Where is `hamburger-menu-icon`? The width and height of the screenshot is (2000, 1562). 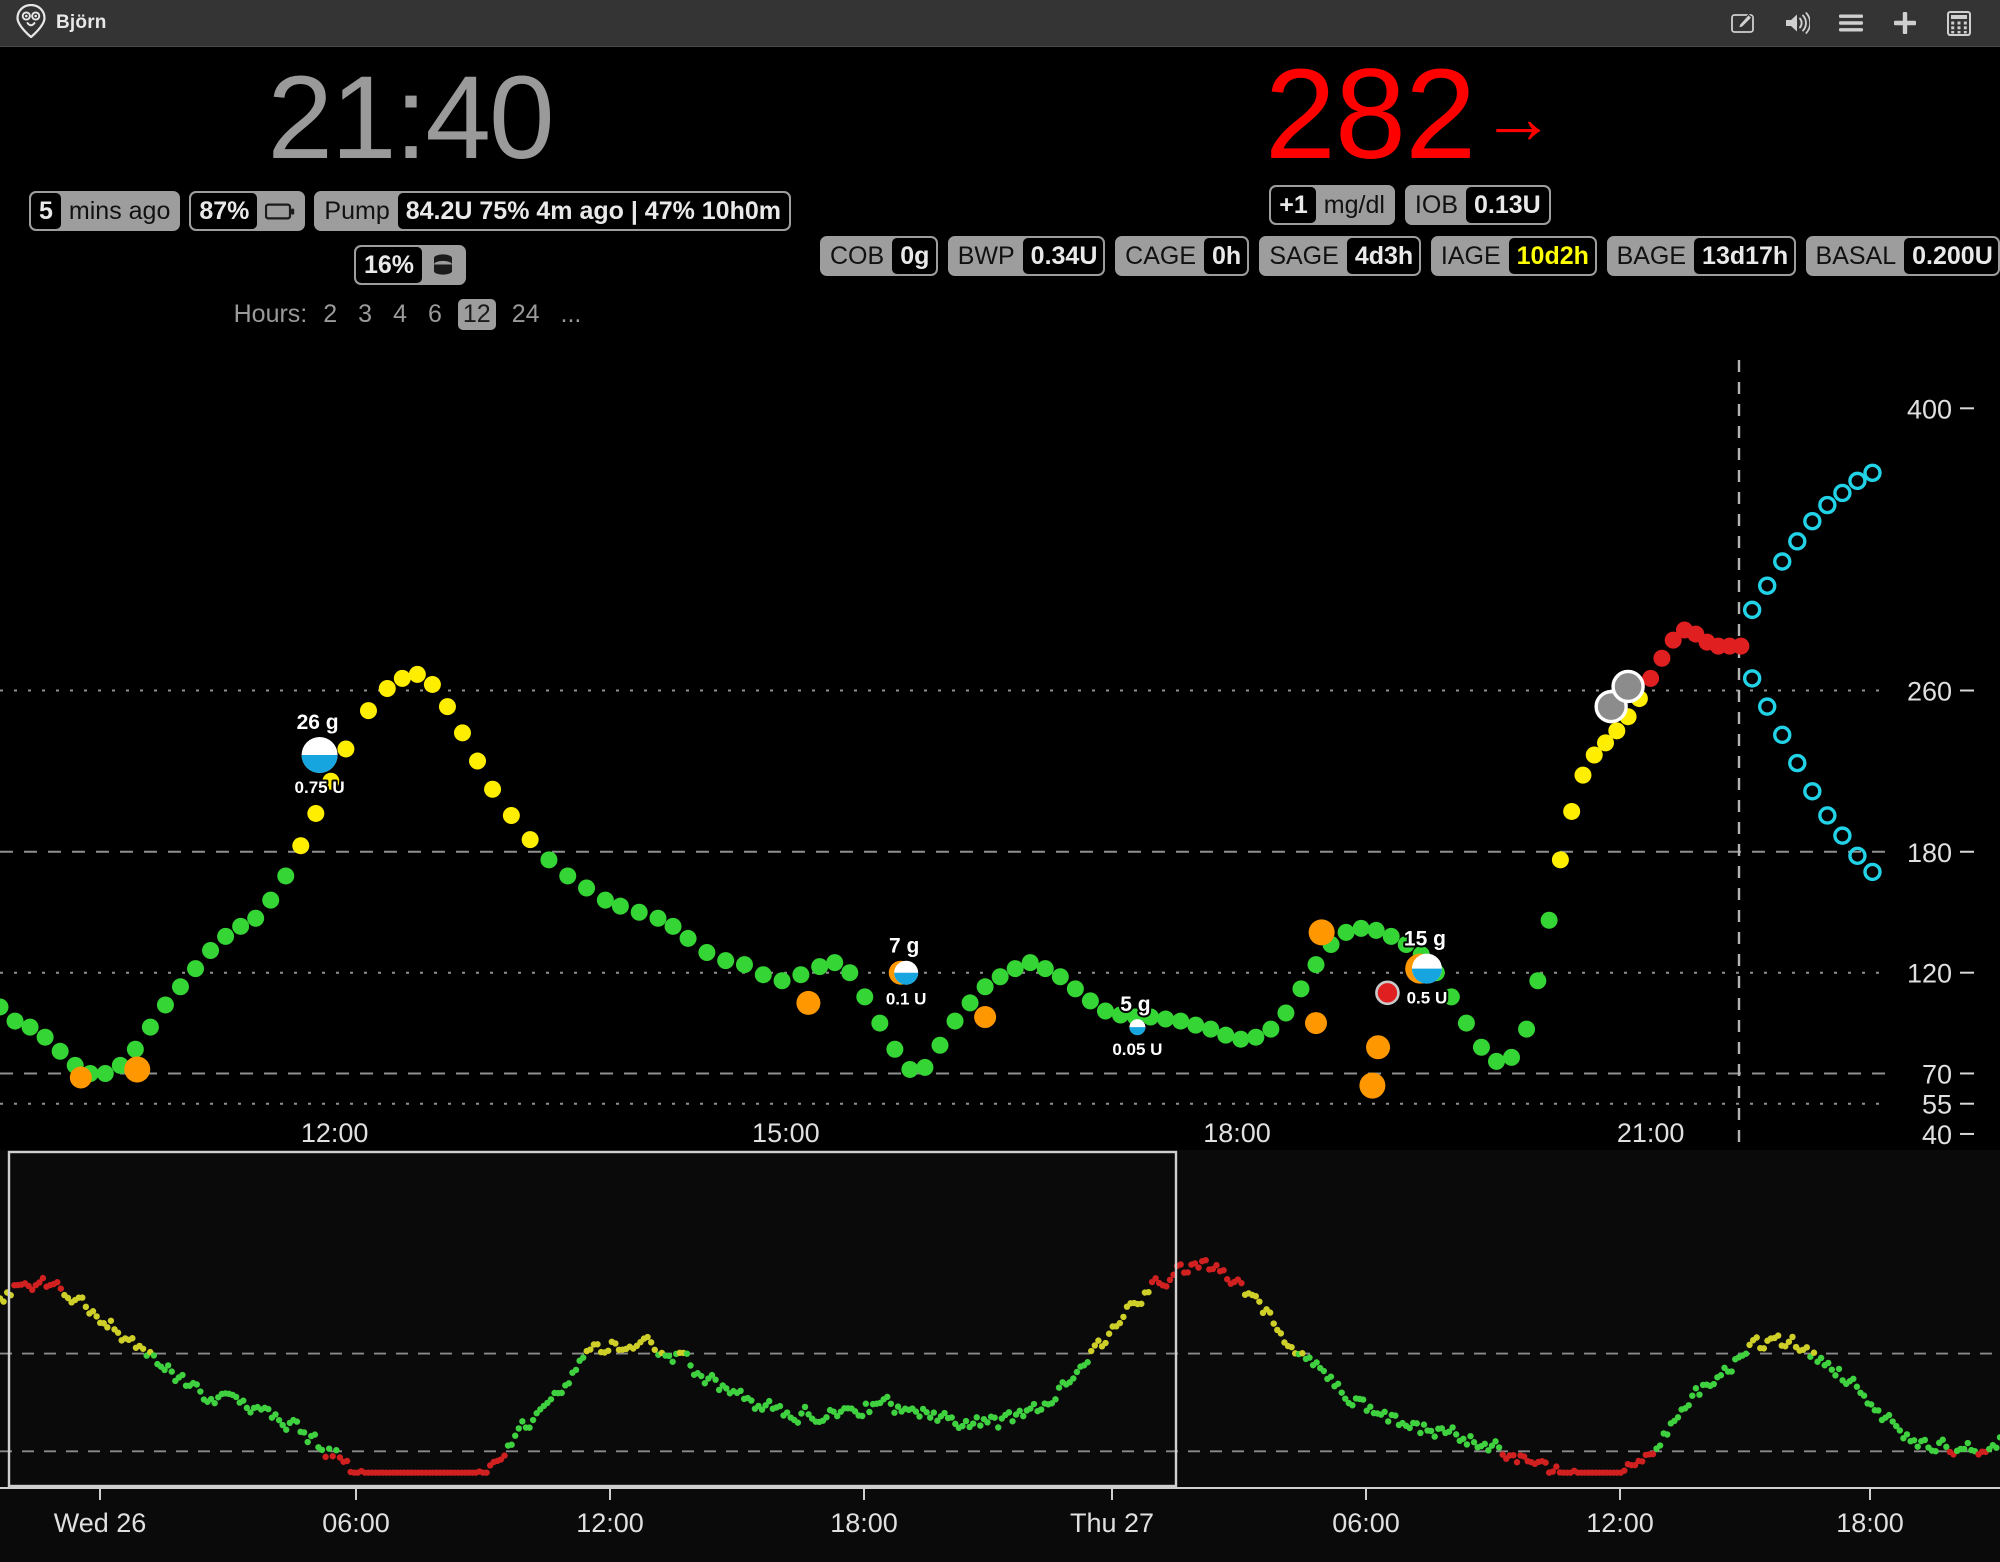 hamburger-menu-icon is located at coordinates (1851, 23).